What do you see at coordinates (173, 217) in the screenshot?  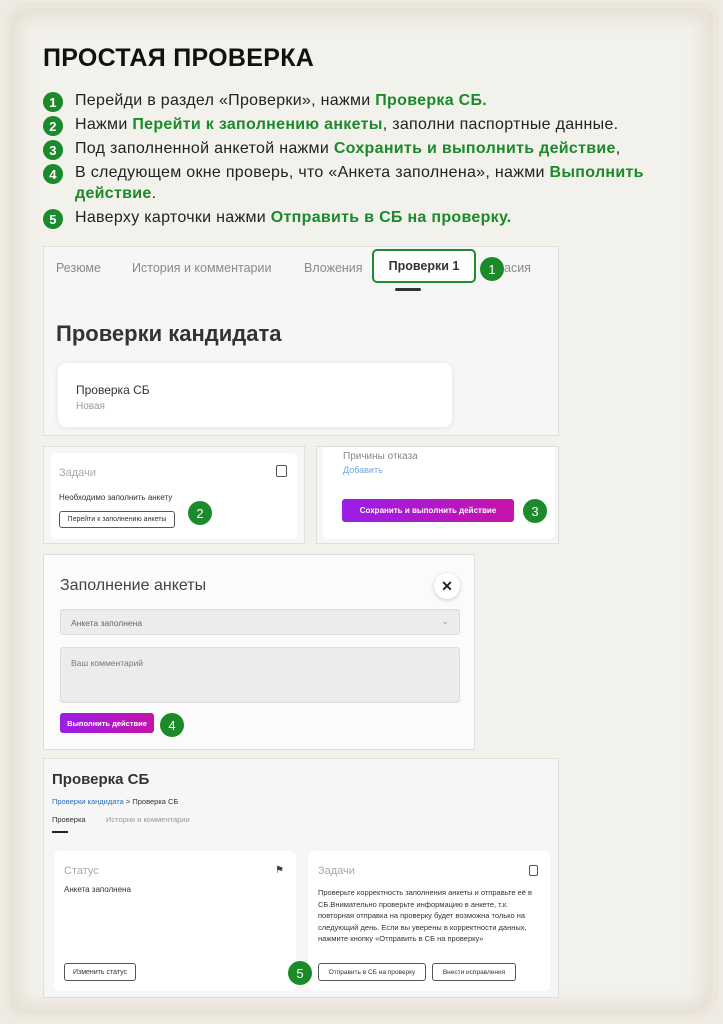 I see `step-text: Наверху карточки нажми` at bounding box center [173, 217].